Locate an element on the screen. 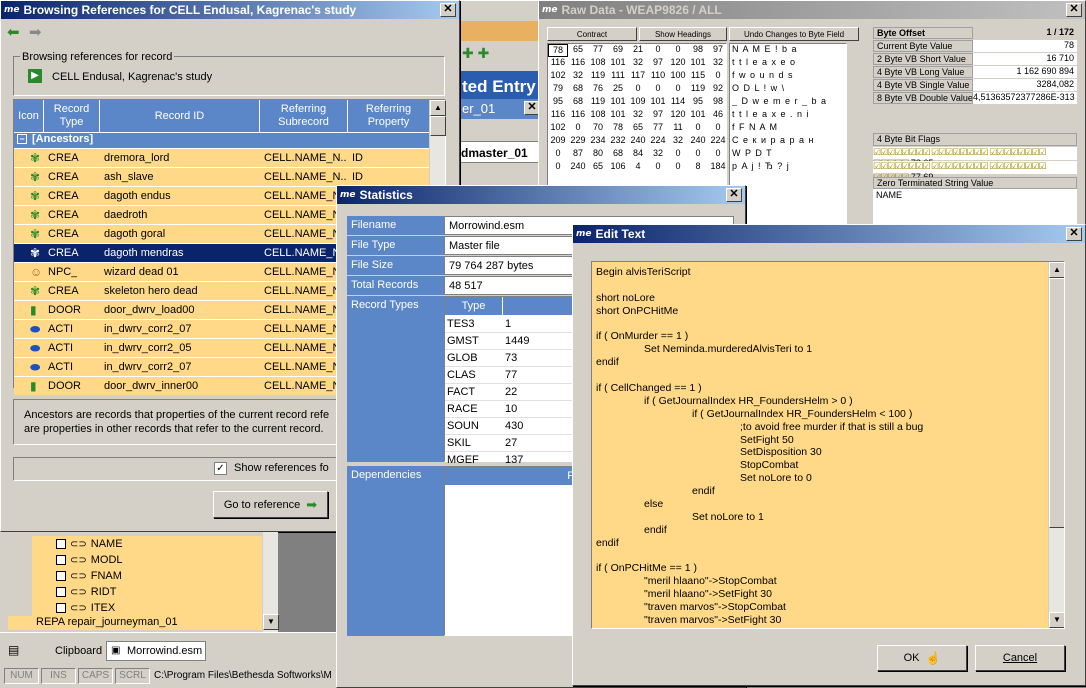 This screenshot has width=1086, height=688. hex-byte: 110 is located at coordinates (658, 76).